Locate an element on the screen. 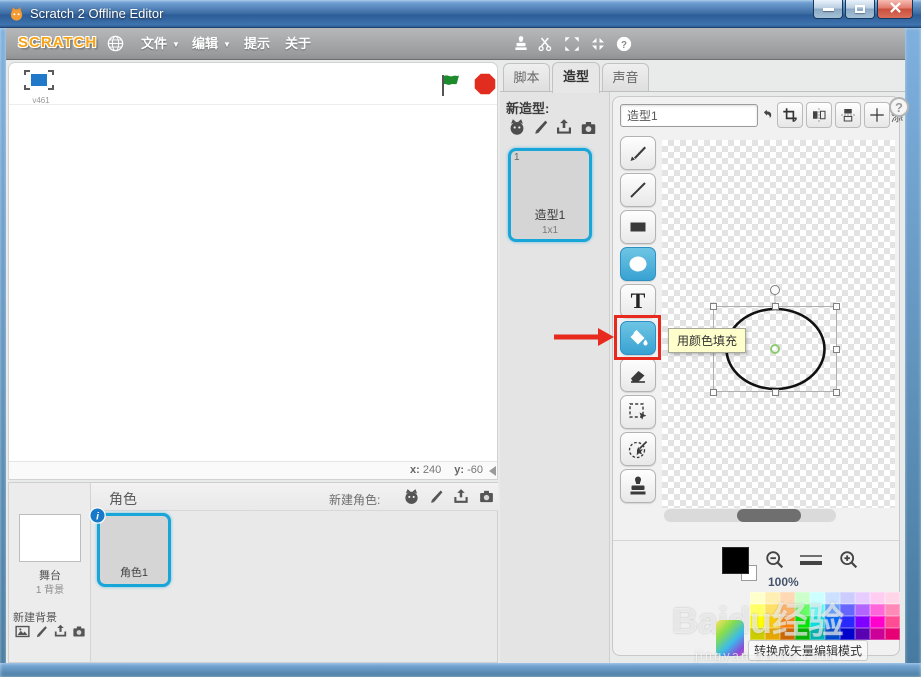 Image resolution: width=921 pixels, height=677 pixels. menu-tips: 提示 is located at coordinates (257, 44).